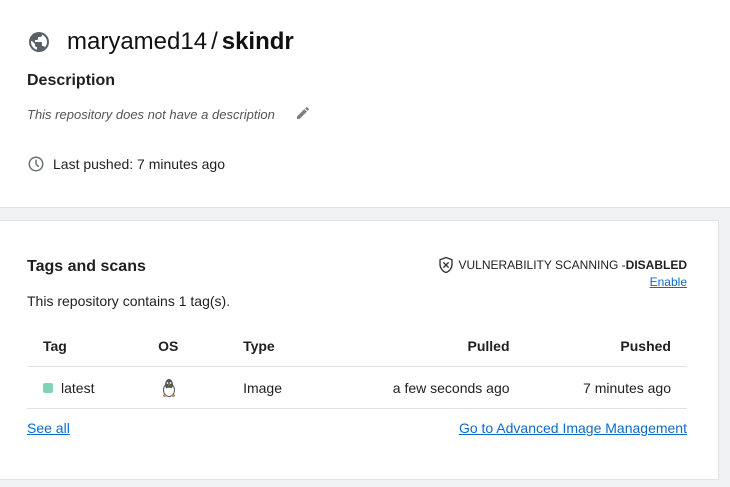  Describe the element at coordinates (129, 301) in the screenshot. I see `tag-count-text: This repository contains 1 tag(s).` at that location.